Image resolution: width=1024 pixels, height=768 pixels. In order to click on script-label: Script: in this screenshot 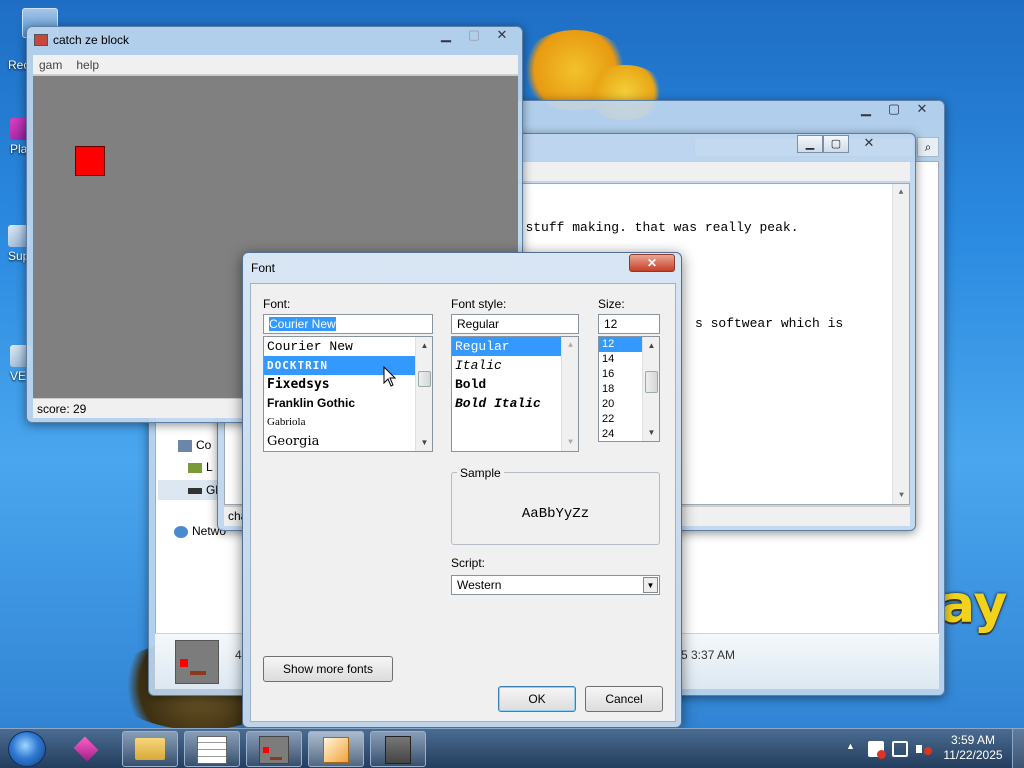, I will do `click(468, 563)`.